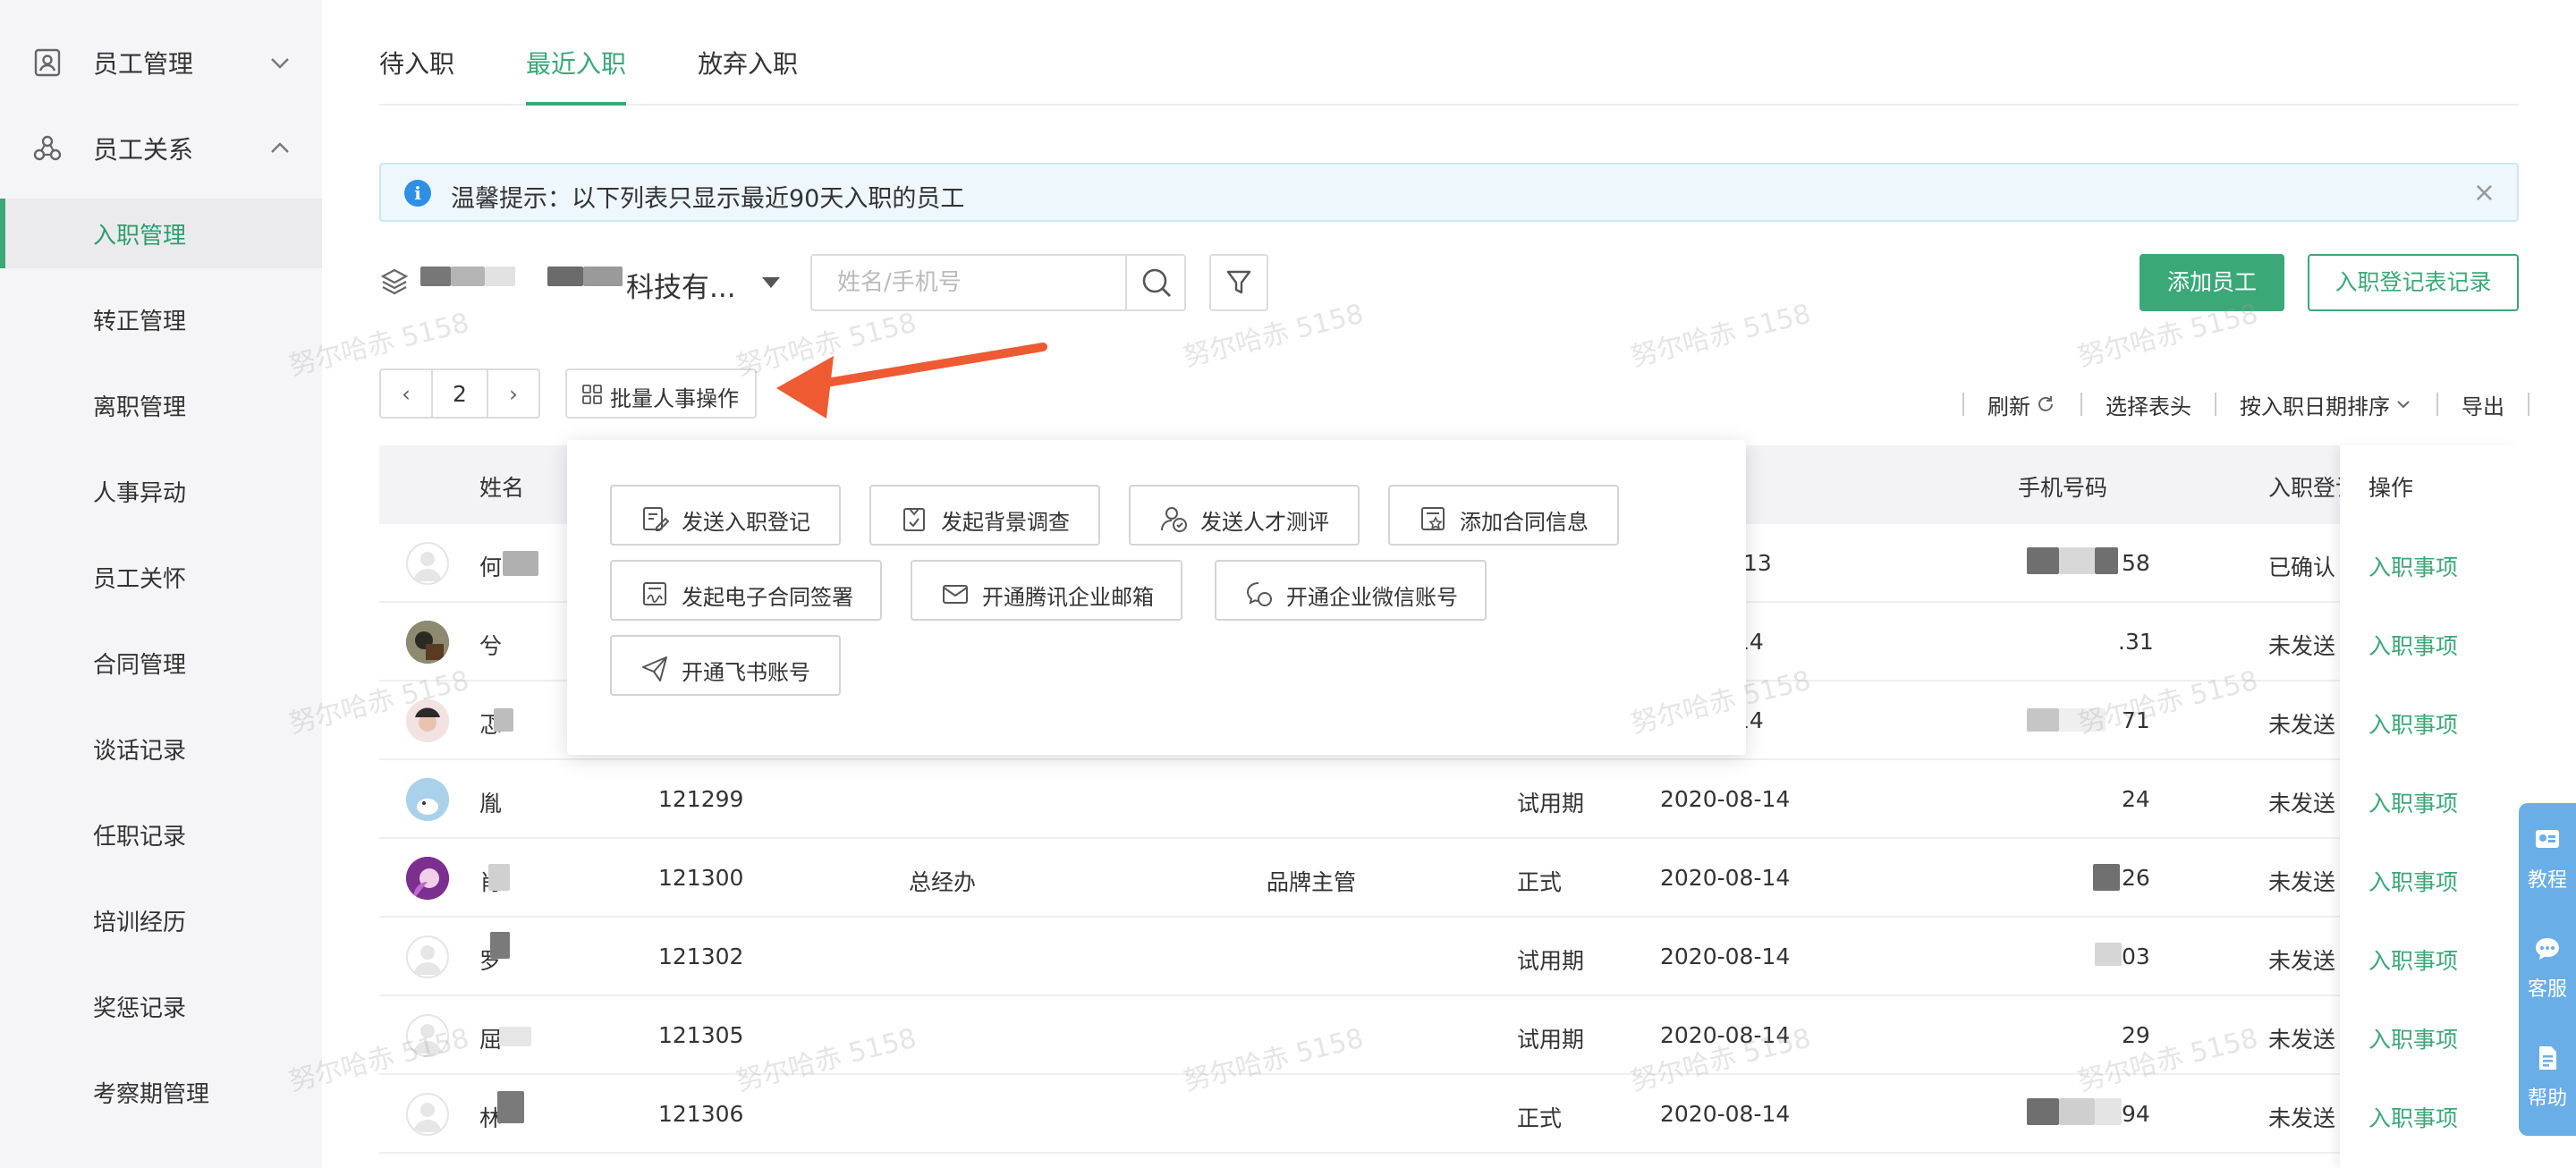 The width and height of the screenshot is (2576, 1168). I want to click on cell-phone: 94, so click(2136, 1114).